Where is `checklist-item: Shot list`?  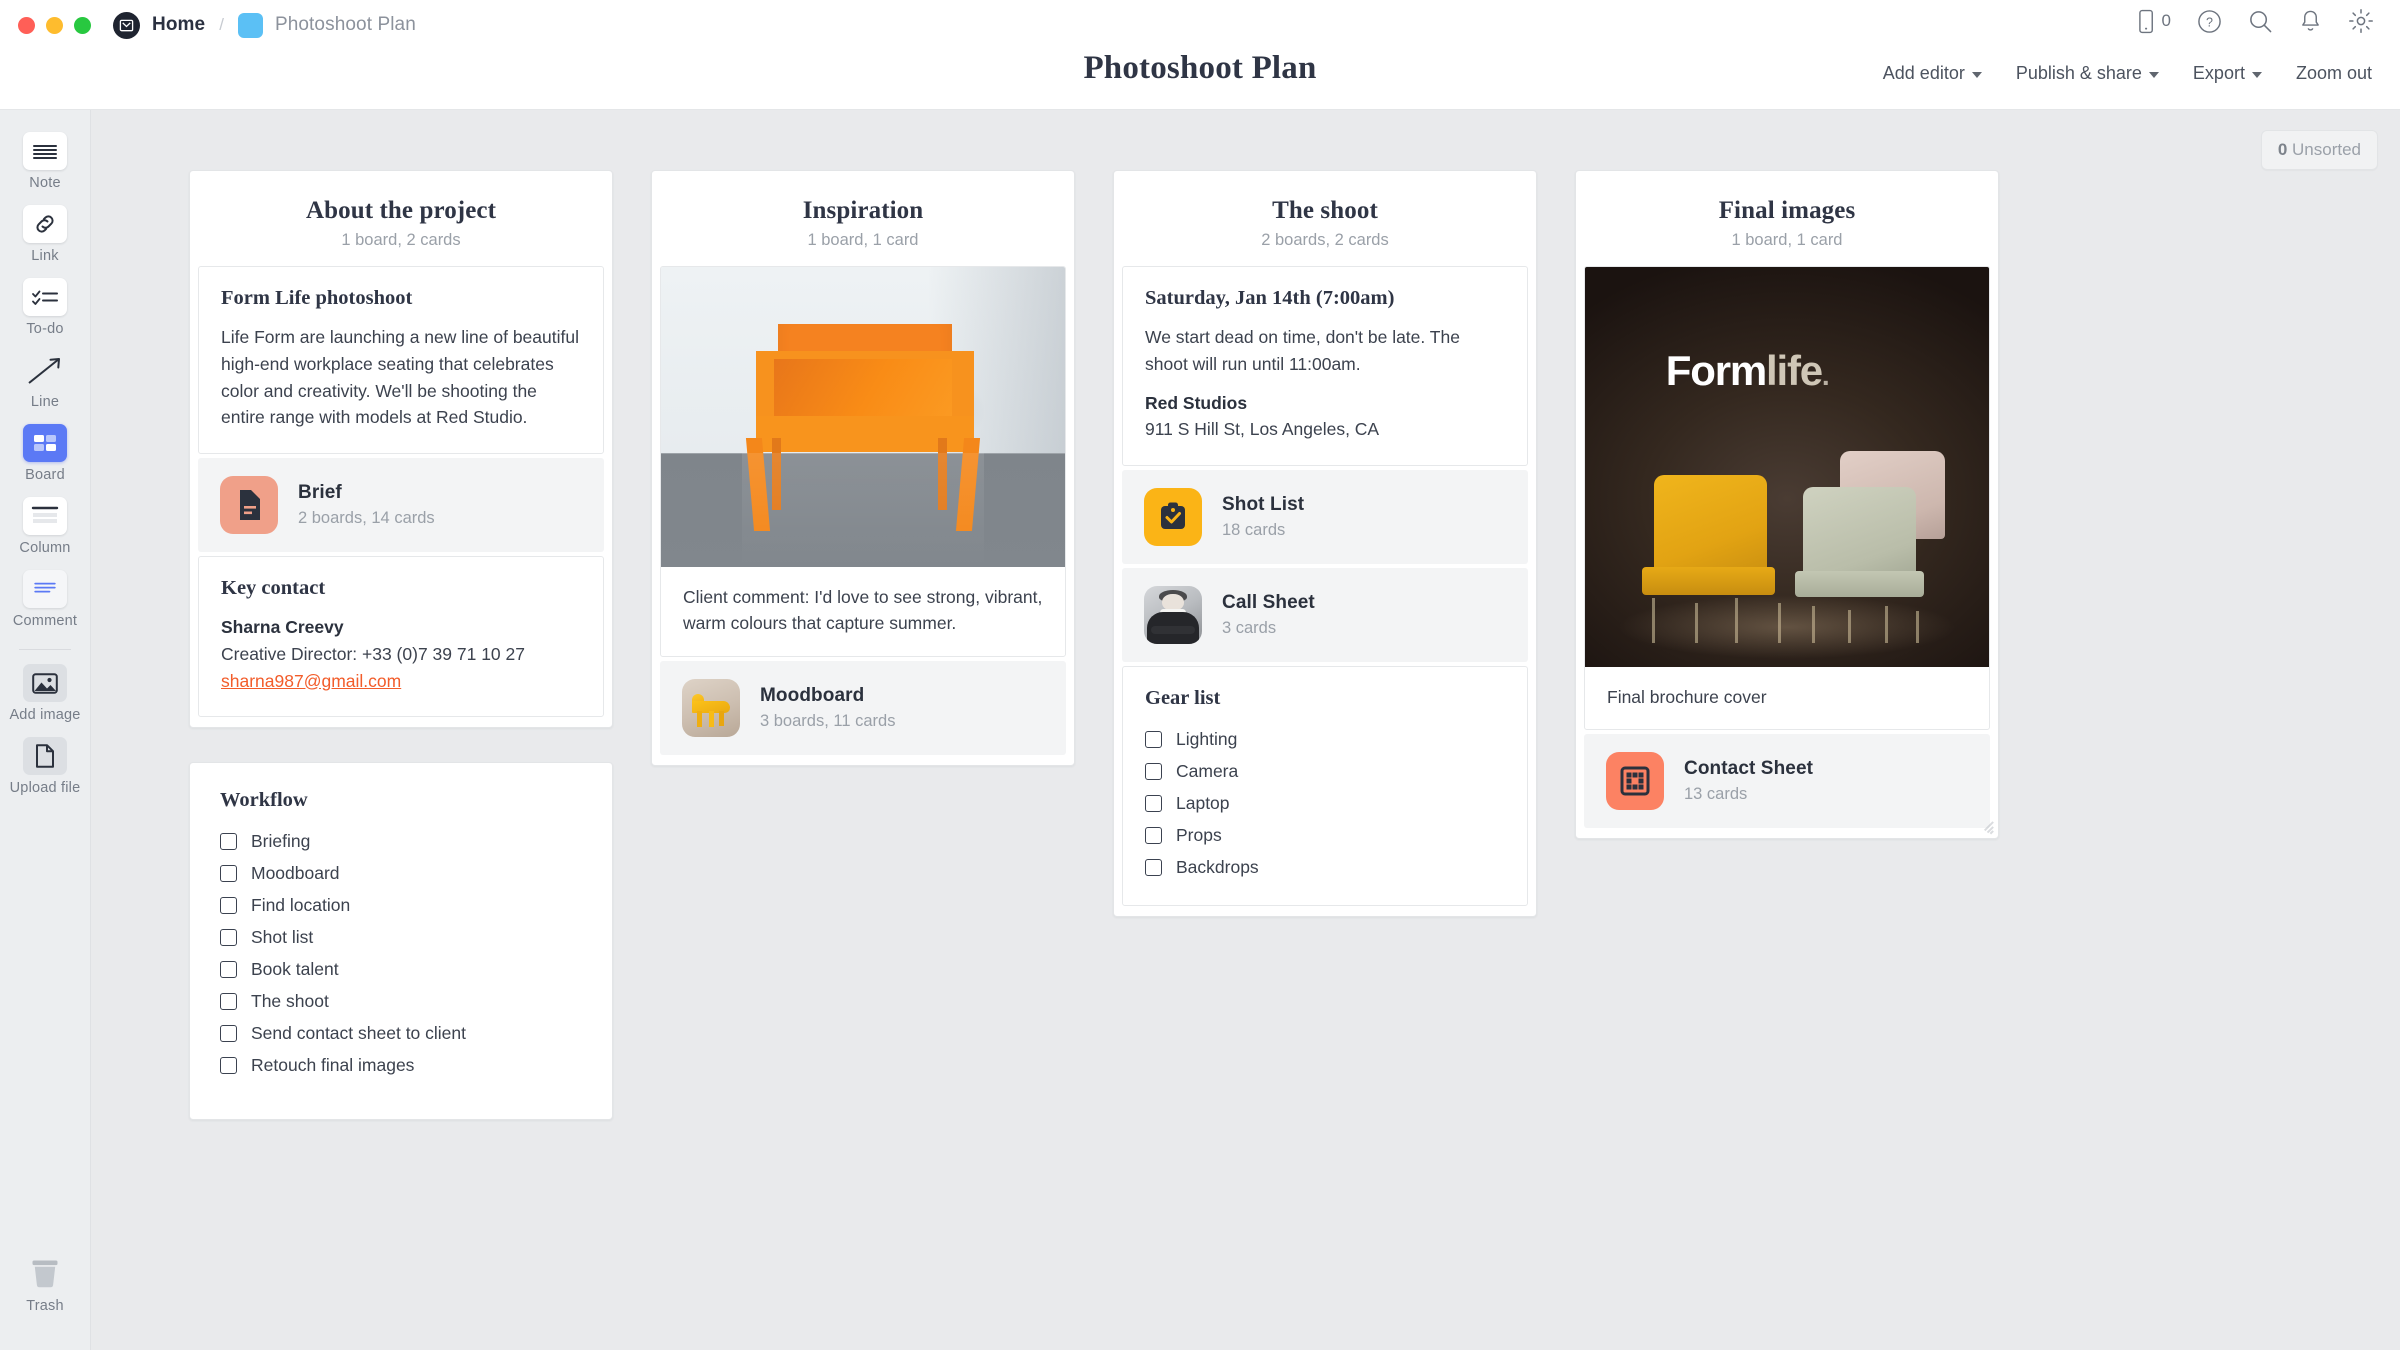
checklist-item: Shot list is located at coordinates (401, 937).